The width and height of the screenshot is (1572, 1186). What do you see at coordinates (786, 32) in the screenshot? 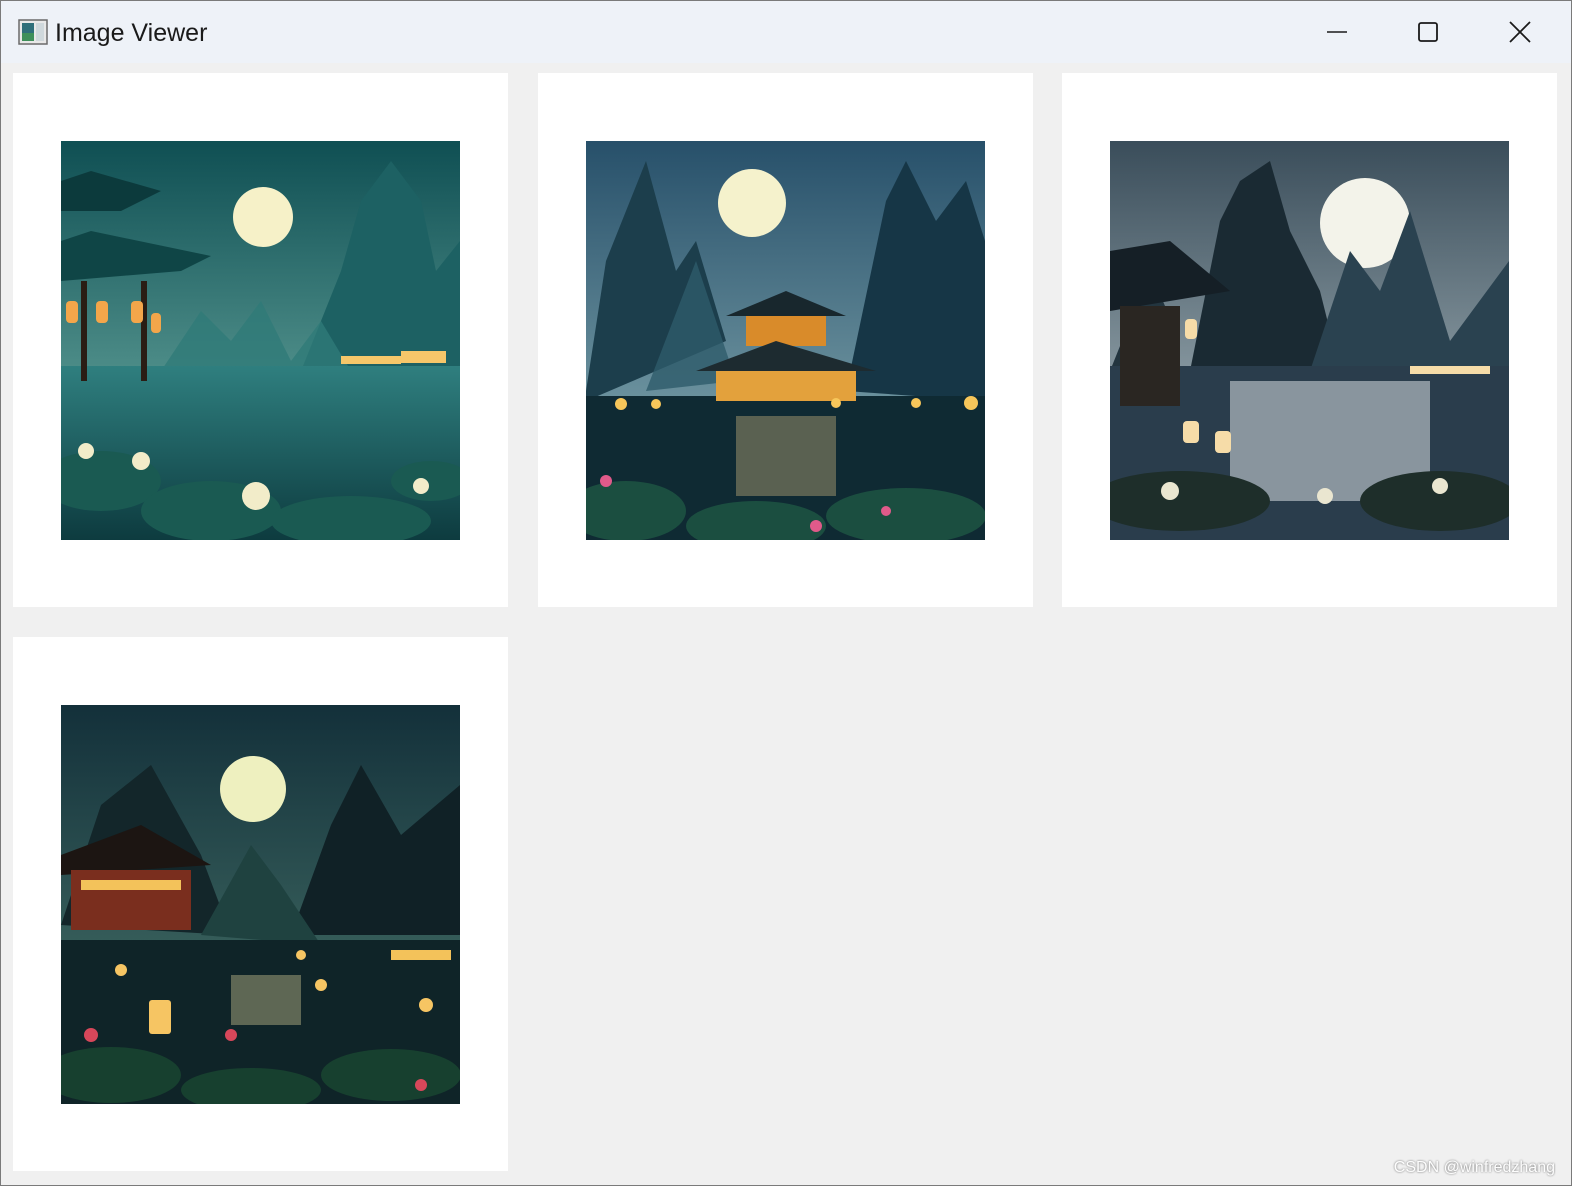
I see `title-bar: Image Viewer` at bounding box center [786, 32].